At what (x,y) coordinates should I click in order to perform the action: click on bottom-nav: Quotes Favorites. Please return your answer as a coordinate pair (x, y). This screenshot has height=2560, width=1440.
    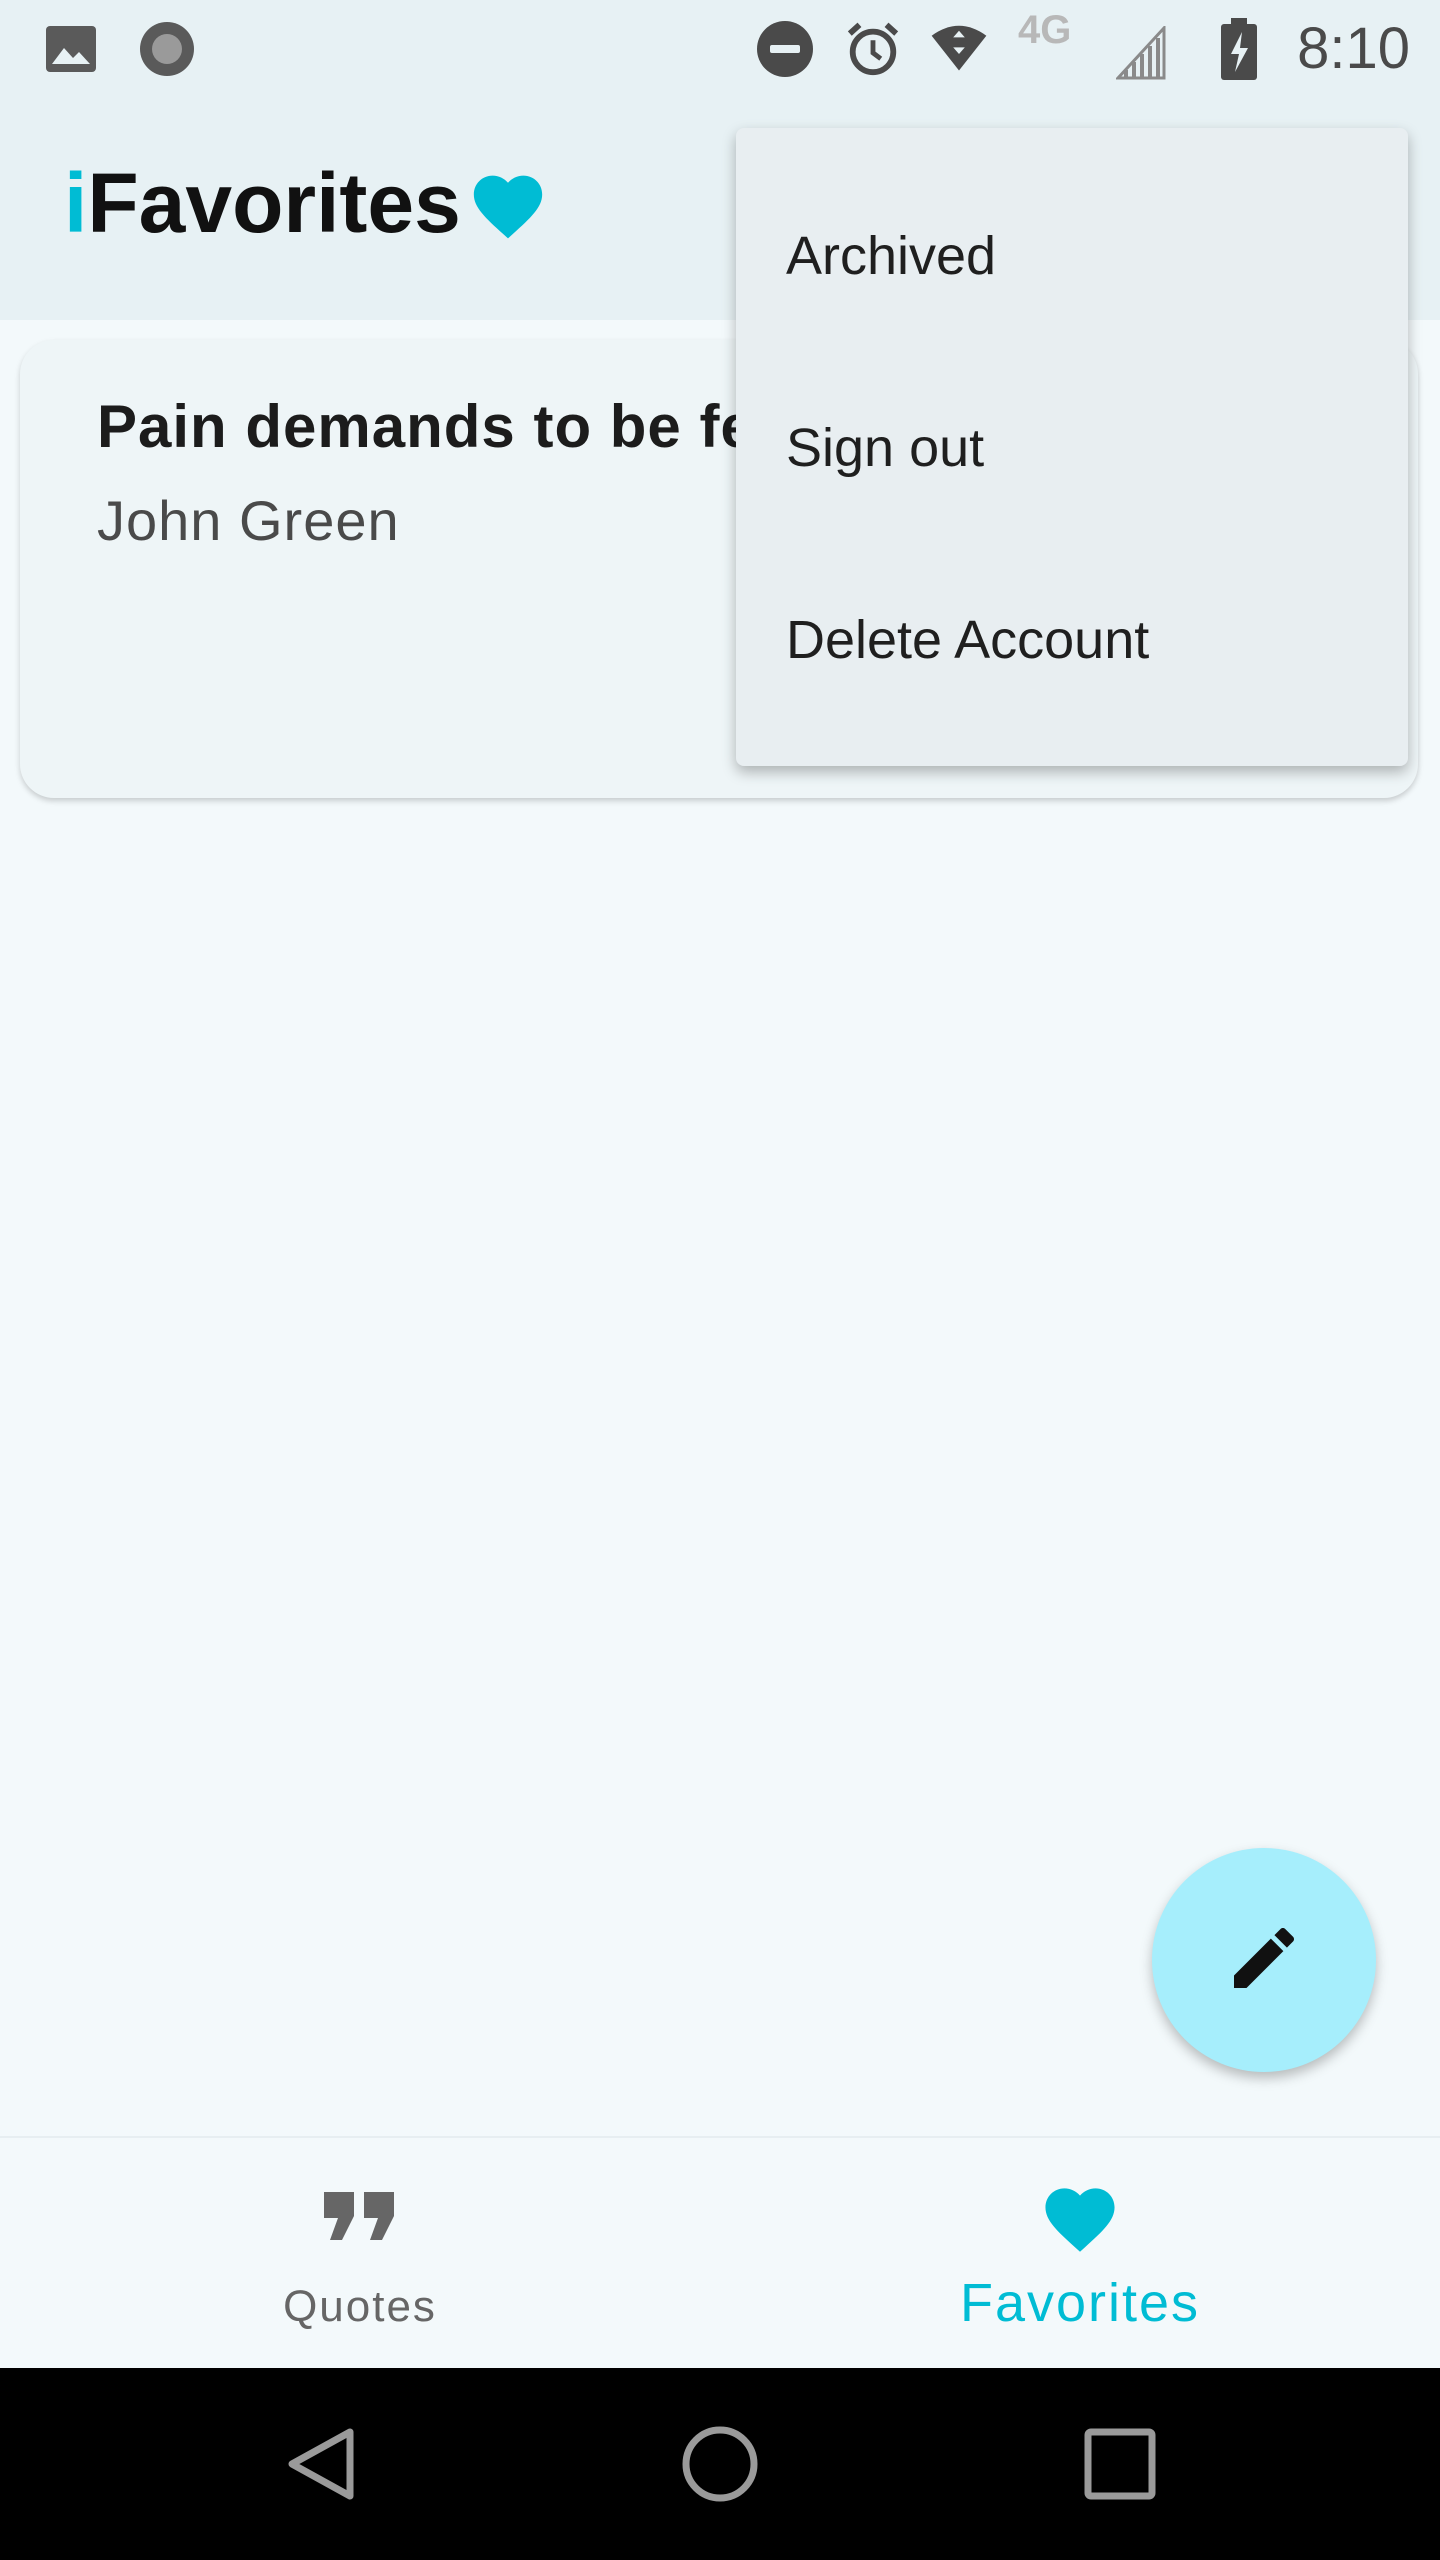
    Looking at the image, I should click on (720, 2253).